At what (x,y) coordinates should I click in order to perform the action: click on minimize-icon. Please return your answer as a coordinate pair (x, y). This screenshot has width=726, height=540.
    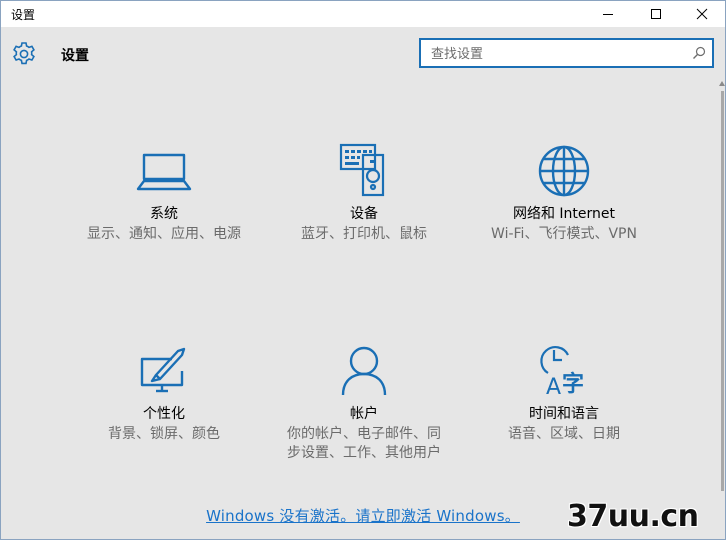
    Looking at the image, I should click on (608, 14).